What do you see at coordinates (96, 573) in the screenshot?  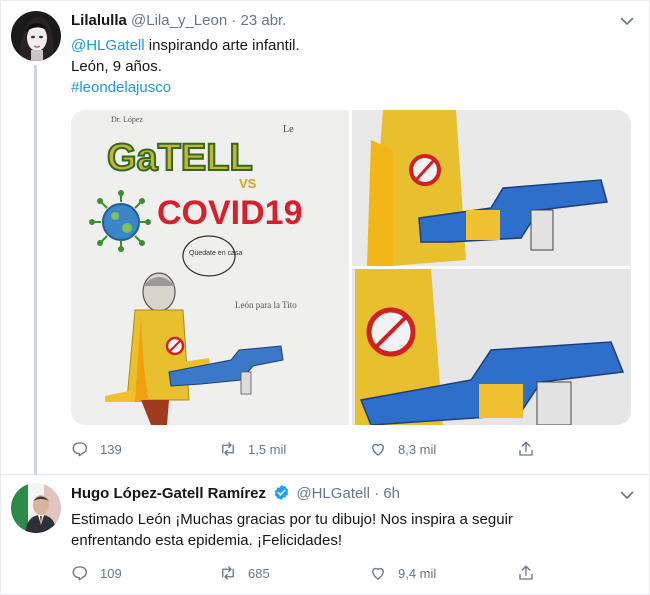 I see `reply-button: 109` at bounding box center [96, 573].